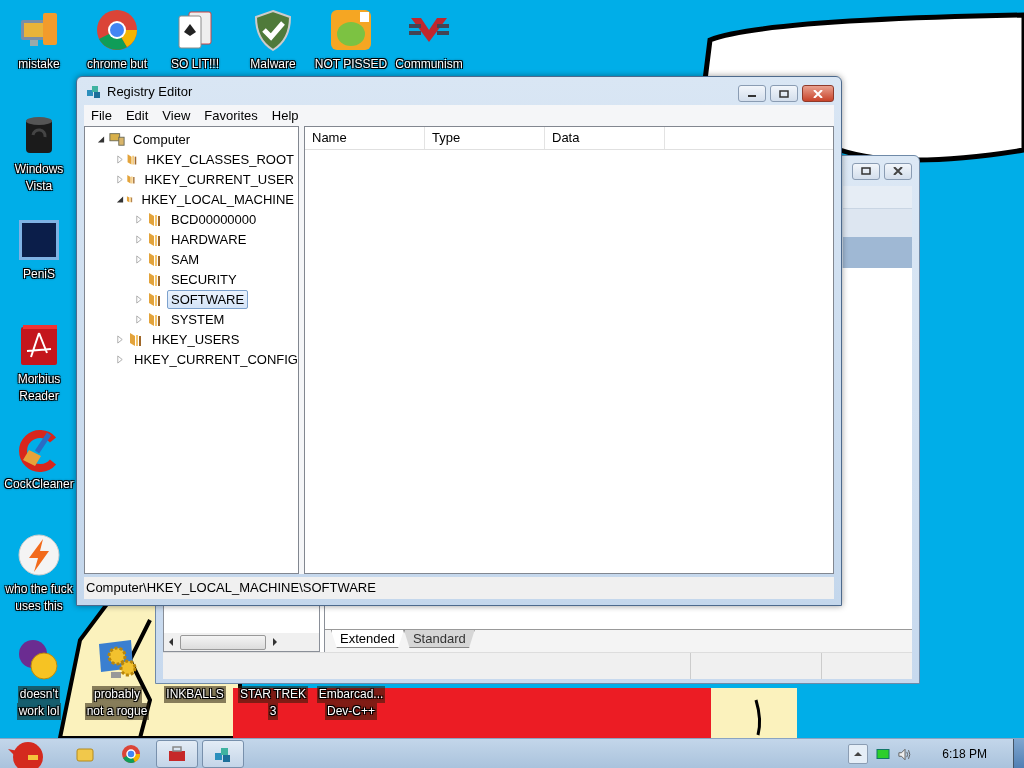  I want to click on tree-item: HARDWARE, so click(209, 239).